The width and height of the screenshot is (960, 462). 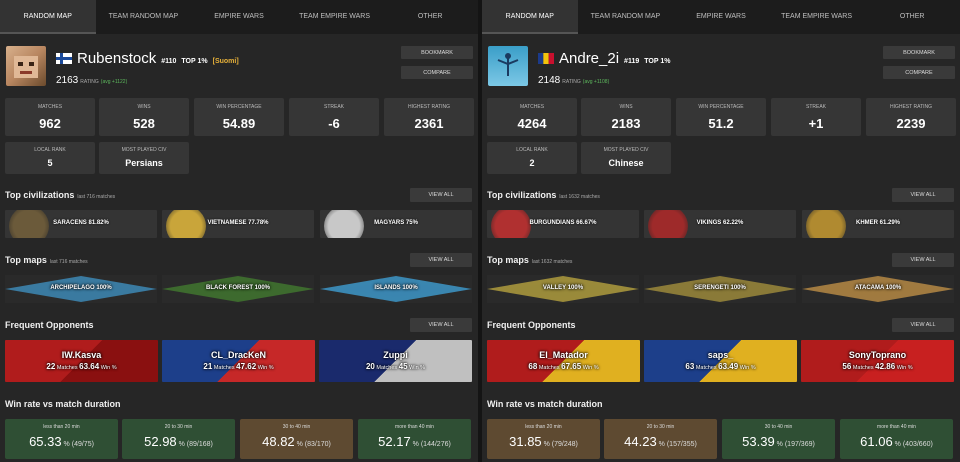 I want to click on opponent-card: El_Matador 68 Matches 67.65 Win %, so click(x=563, y=361).